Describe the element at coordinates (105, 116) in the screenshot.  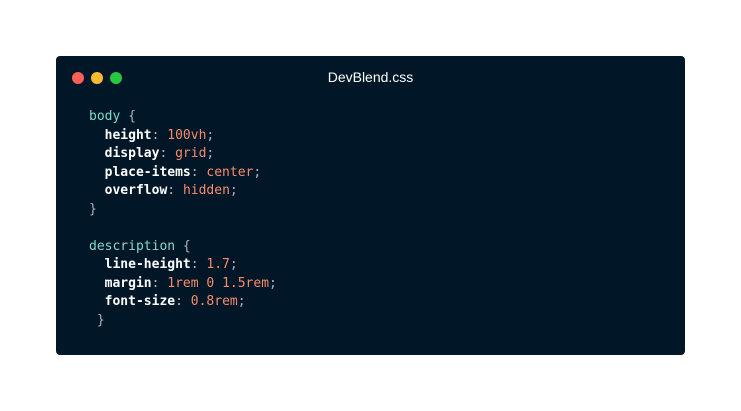
I see `css-selector: body` at that location.